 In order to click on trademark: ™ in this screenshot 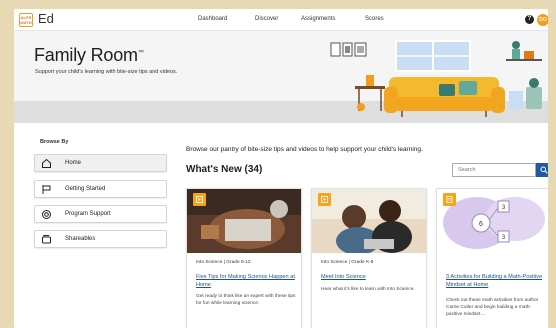, I will do `click(140, 53)`.